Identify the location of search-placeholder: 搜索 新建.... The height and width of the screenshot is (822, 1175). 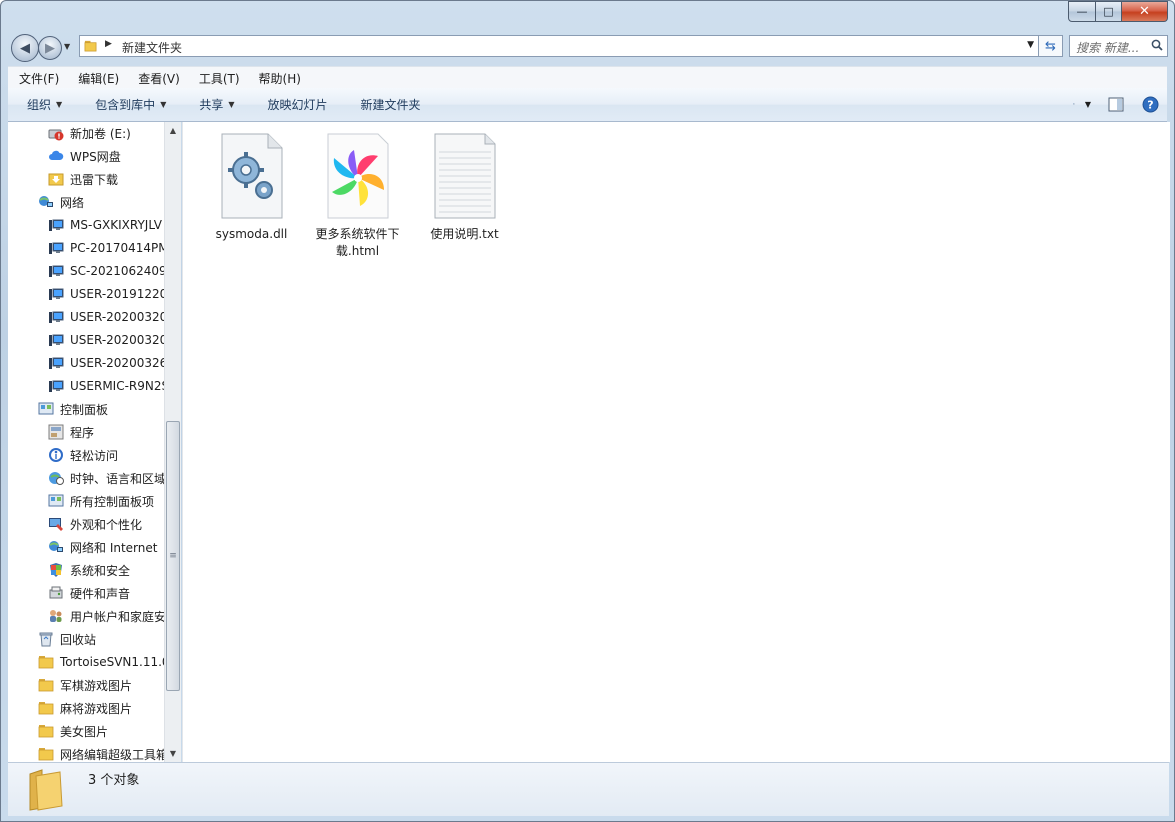
(1108, 48).